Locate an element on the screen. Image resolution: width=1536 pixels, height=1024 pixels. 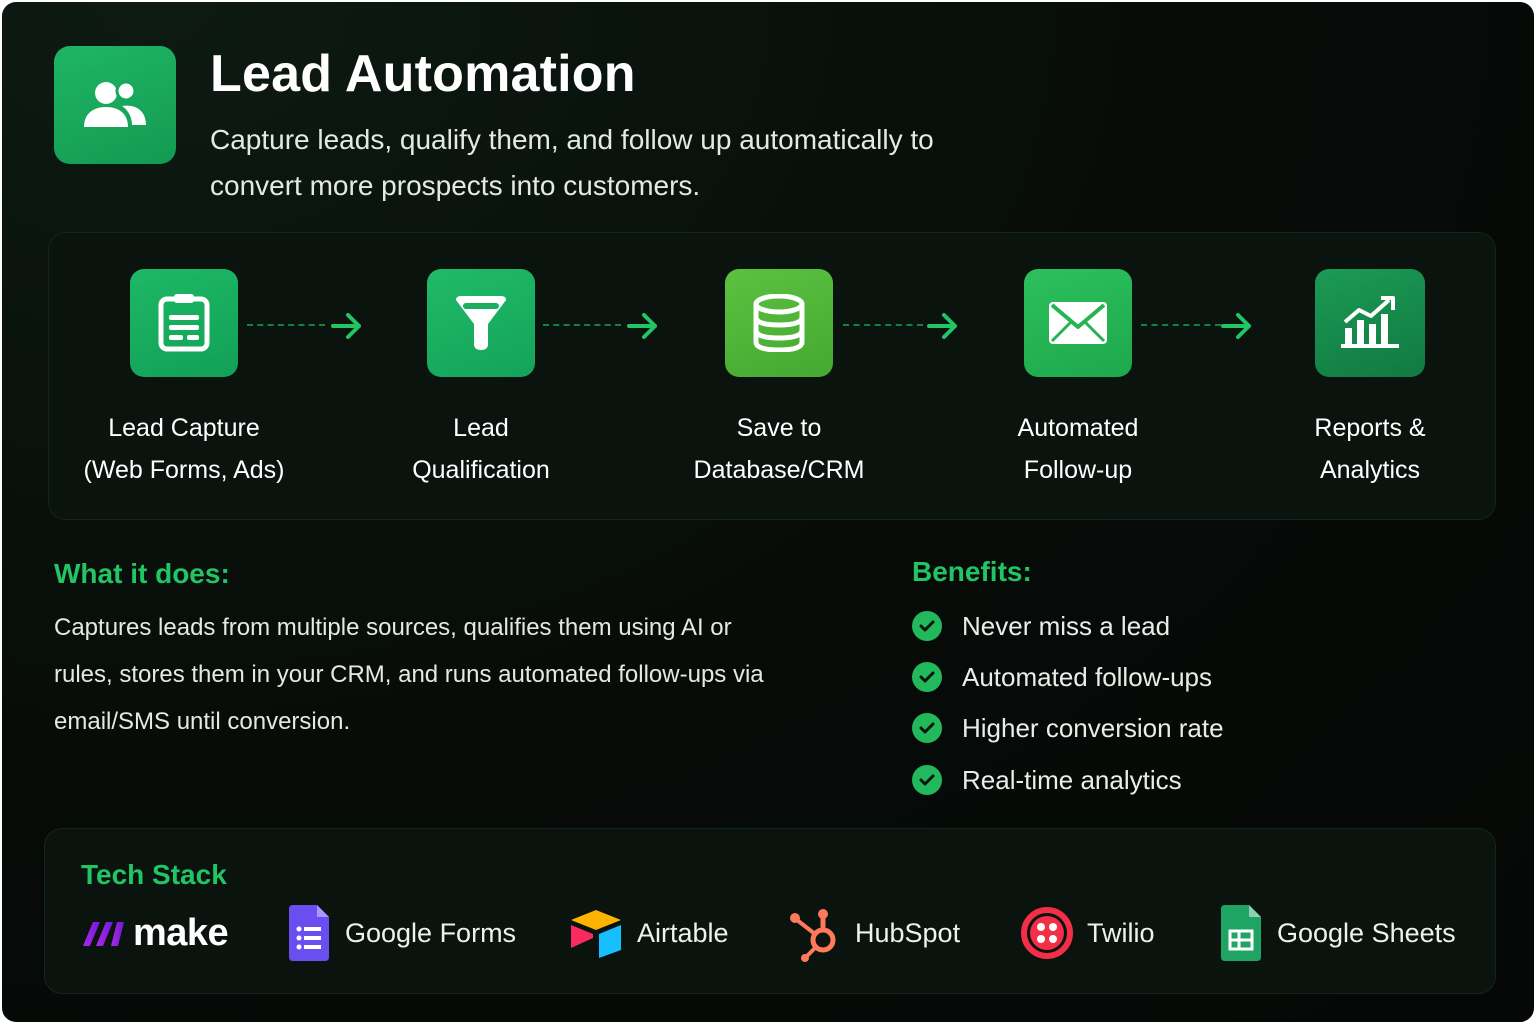
step-label: Save to Database/CRM is located at coordinates (779, 449).